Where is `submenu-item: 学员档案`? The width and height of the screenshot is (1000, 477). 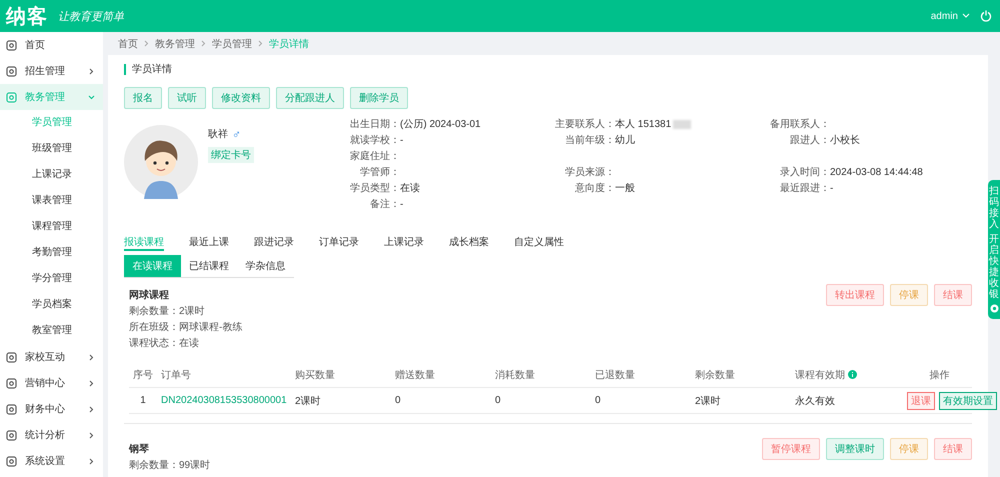 submenu-item: 学员档案 is located at coordinates (51, 305).